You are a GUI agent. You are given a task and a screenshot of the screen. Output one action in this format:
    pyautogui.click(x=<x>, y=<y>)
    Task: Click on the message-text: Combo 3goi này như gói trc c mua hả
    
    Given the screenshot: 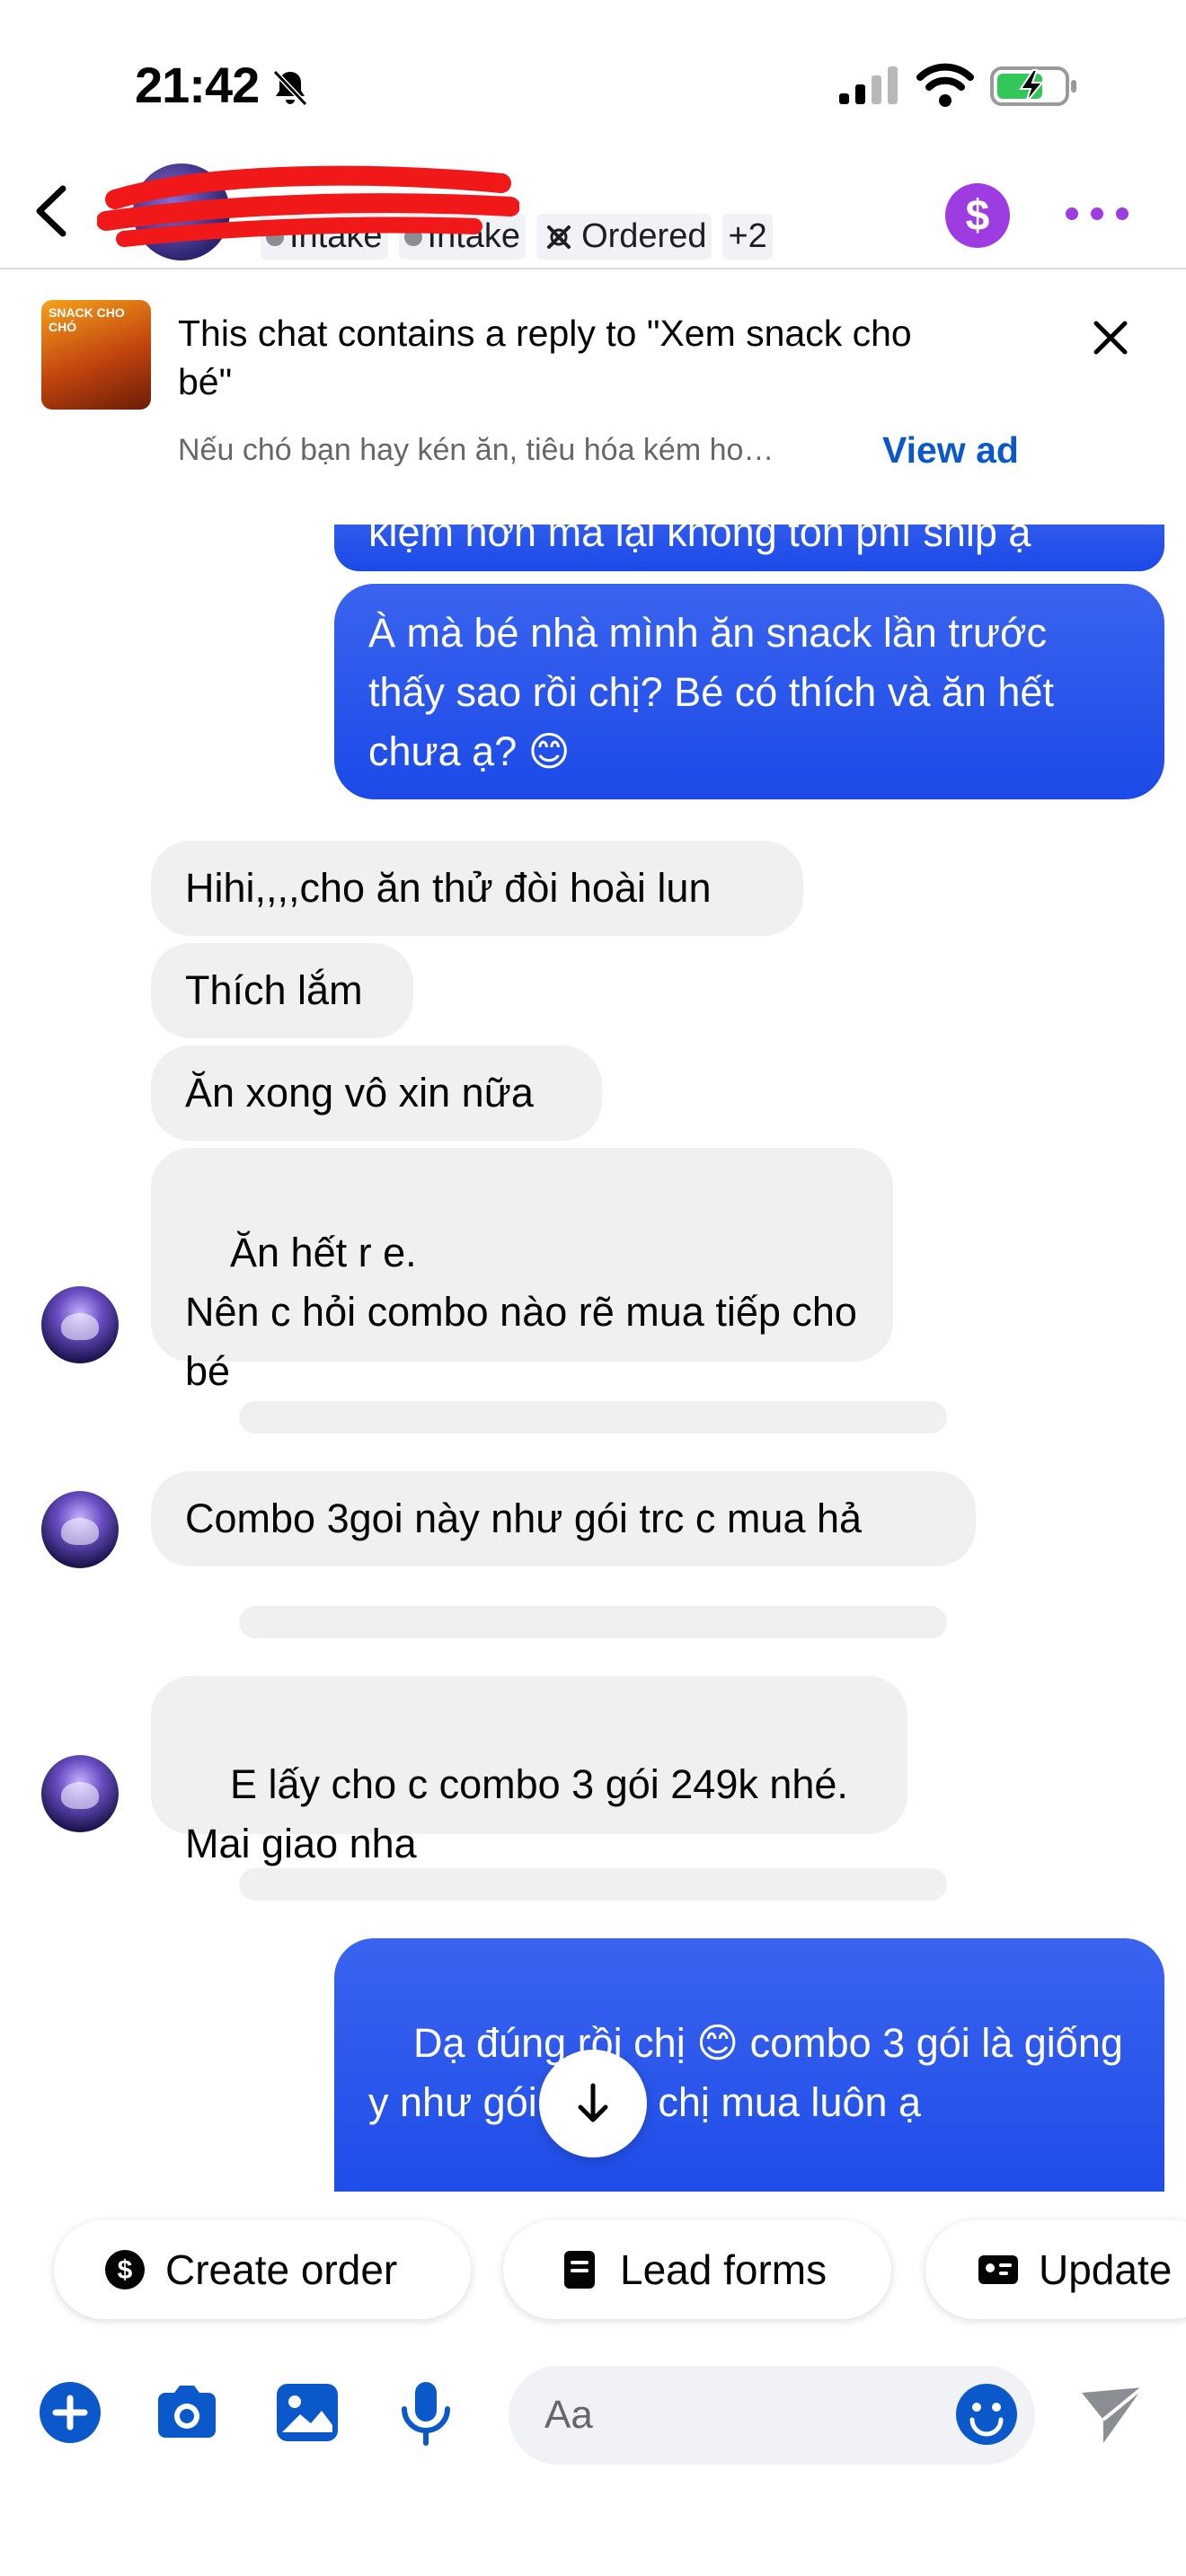 What is the action you would take?
    pyautogui.click(x=524, y=1518)
    